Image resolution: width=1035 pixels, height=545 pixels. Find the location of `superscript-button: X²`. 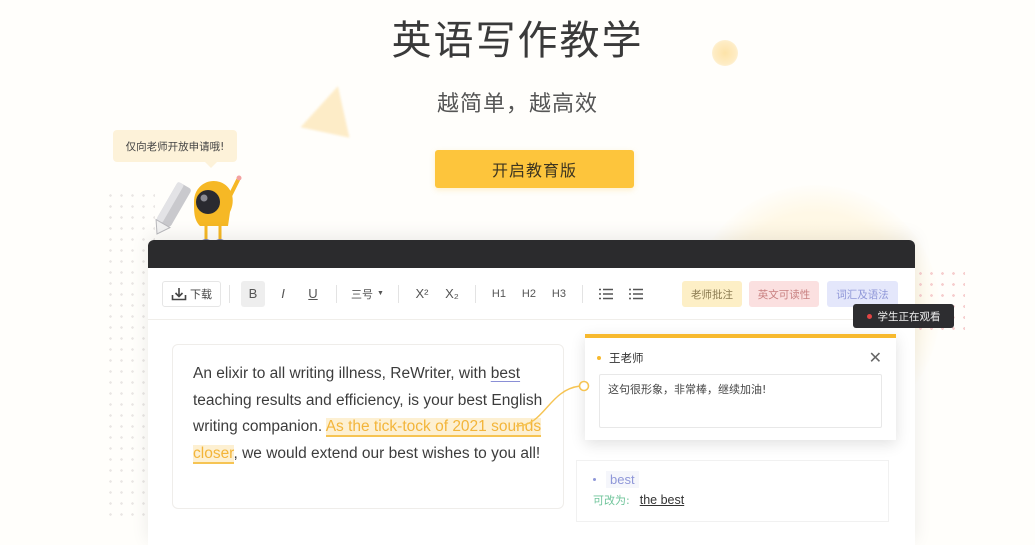

superscript-button: X² is located at coordinates (422, 294).